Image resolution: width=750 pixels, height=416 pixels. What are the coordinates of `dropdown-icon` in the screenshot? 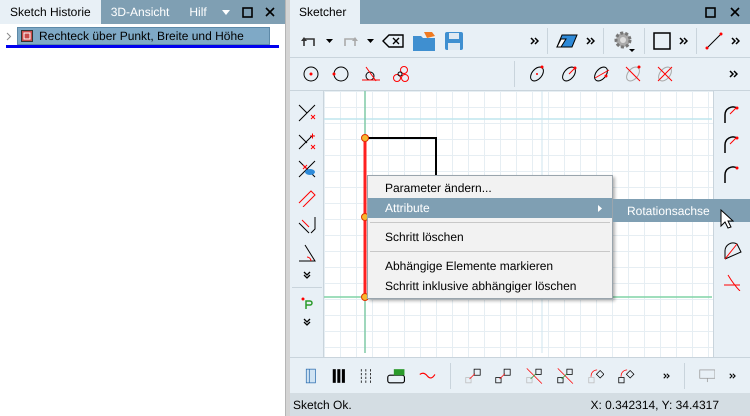 It's located at (226, 12).